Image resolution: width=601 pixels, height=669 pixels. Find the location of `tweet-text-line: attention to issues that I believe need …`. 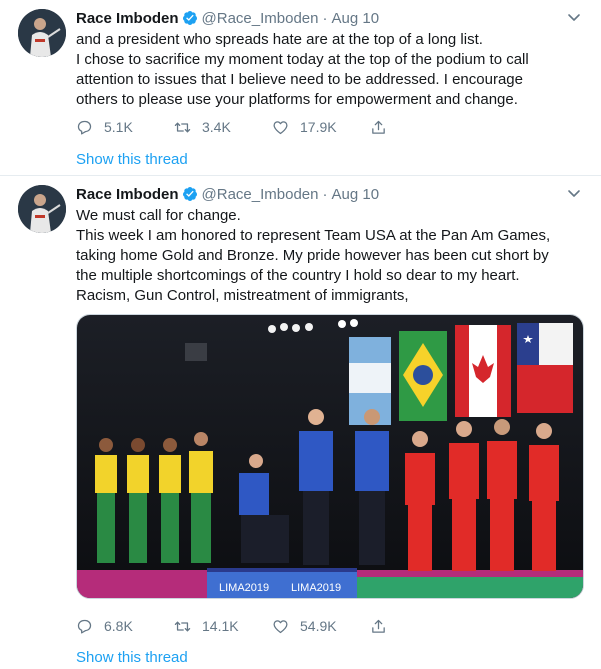

tweet-text-line: attention to issues that I believe need … is located at coordinates (299, 79).